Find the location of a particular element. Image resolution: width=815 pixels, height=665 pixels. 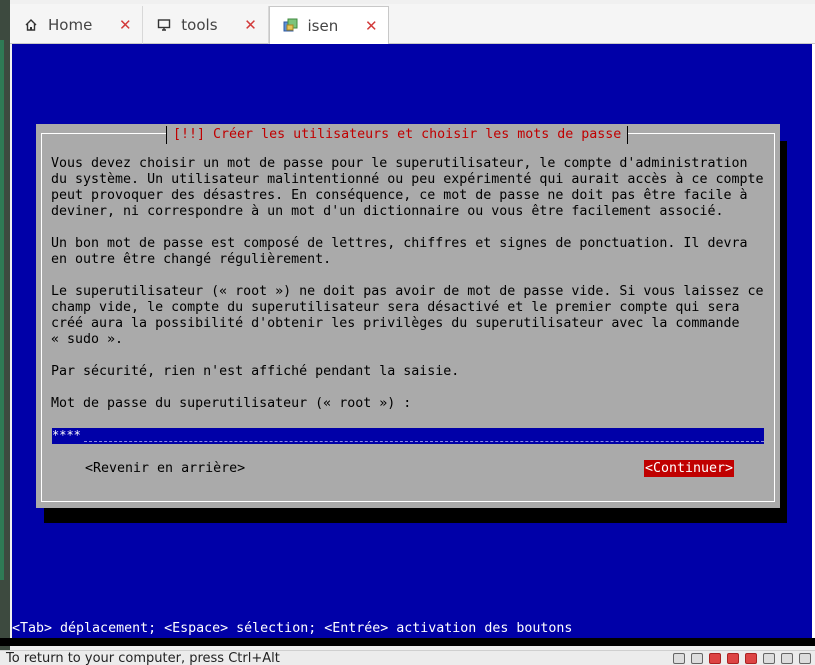

password-input: **** is located at coordinates (408, 436).